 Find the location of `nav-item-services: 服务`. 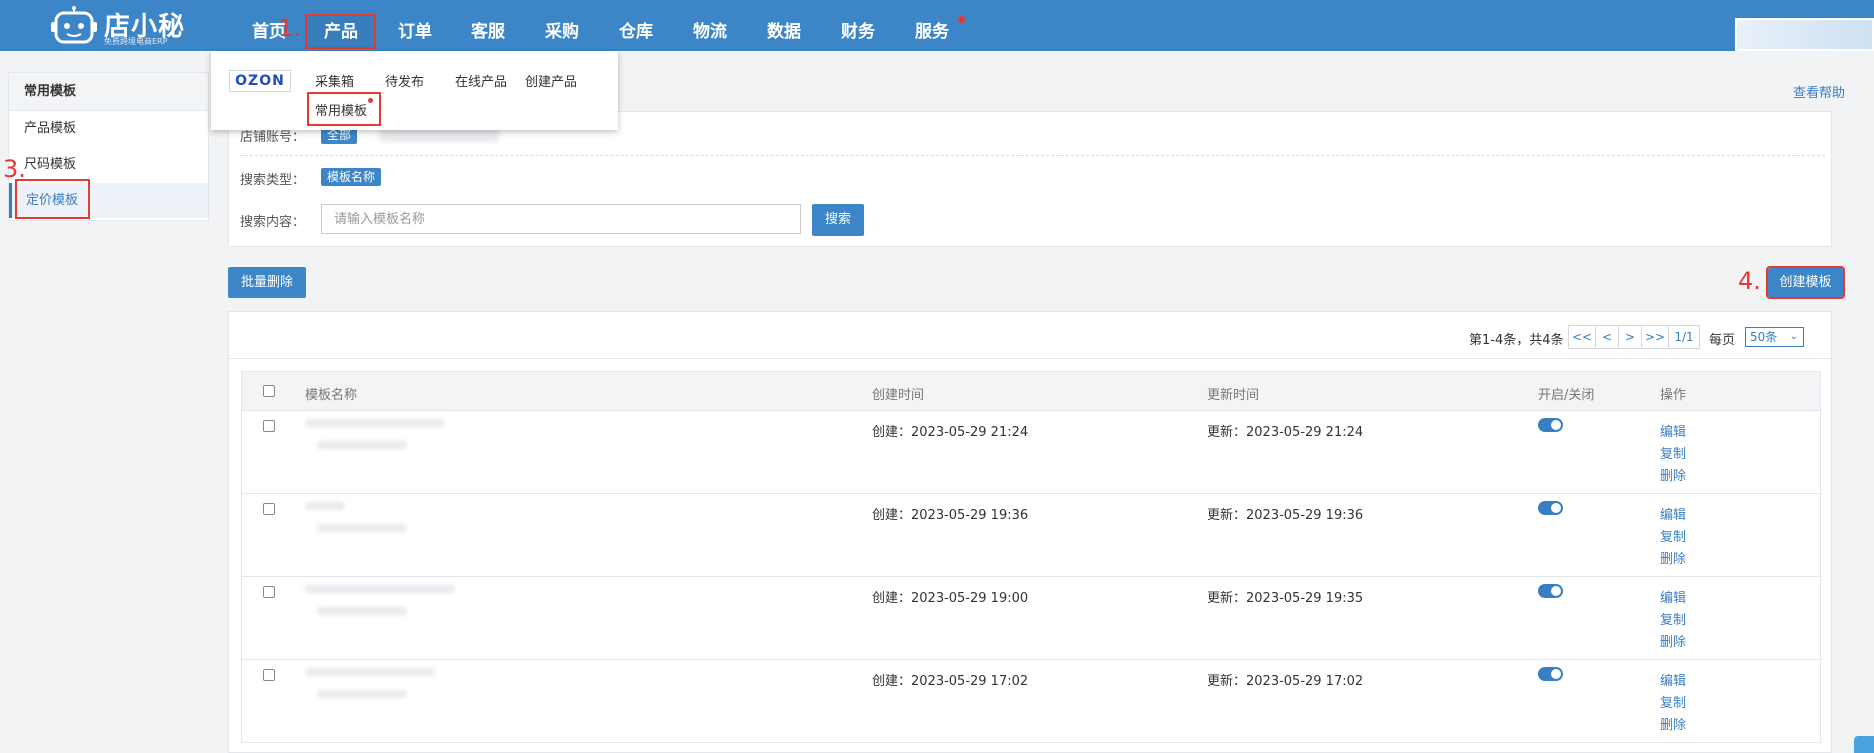

nav-item-services: 服务 is located at coordinates (932, 25).